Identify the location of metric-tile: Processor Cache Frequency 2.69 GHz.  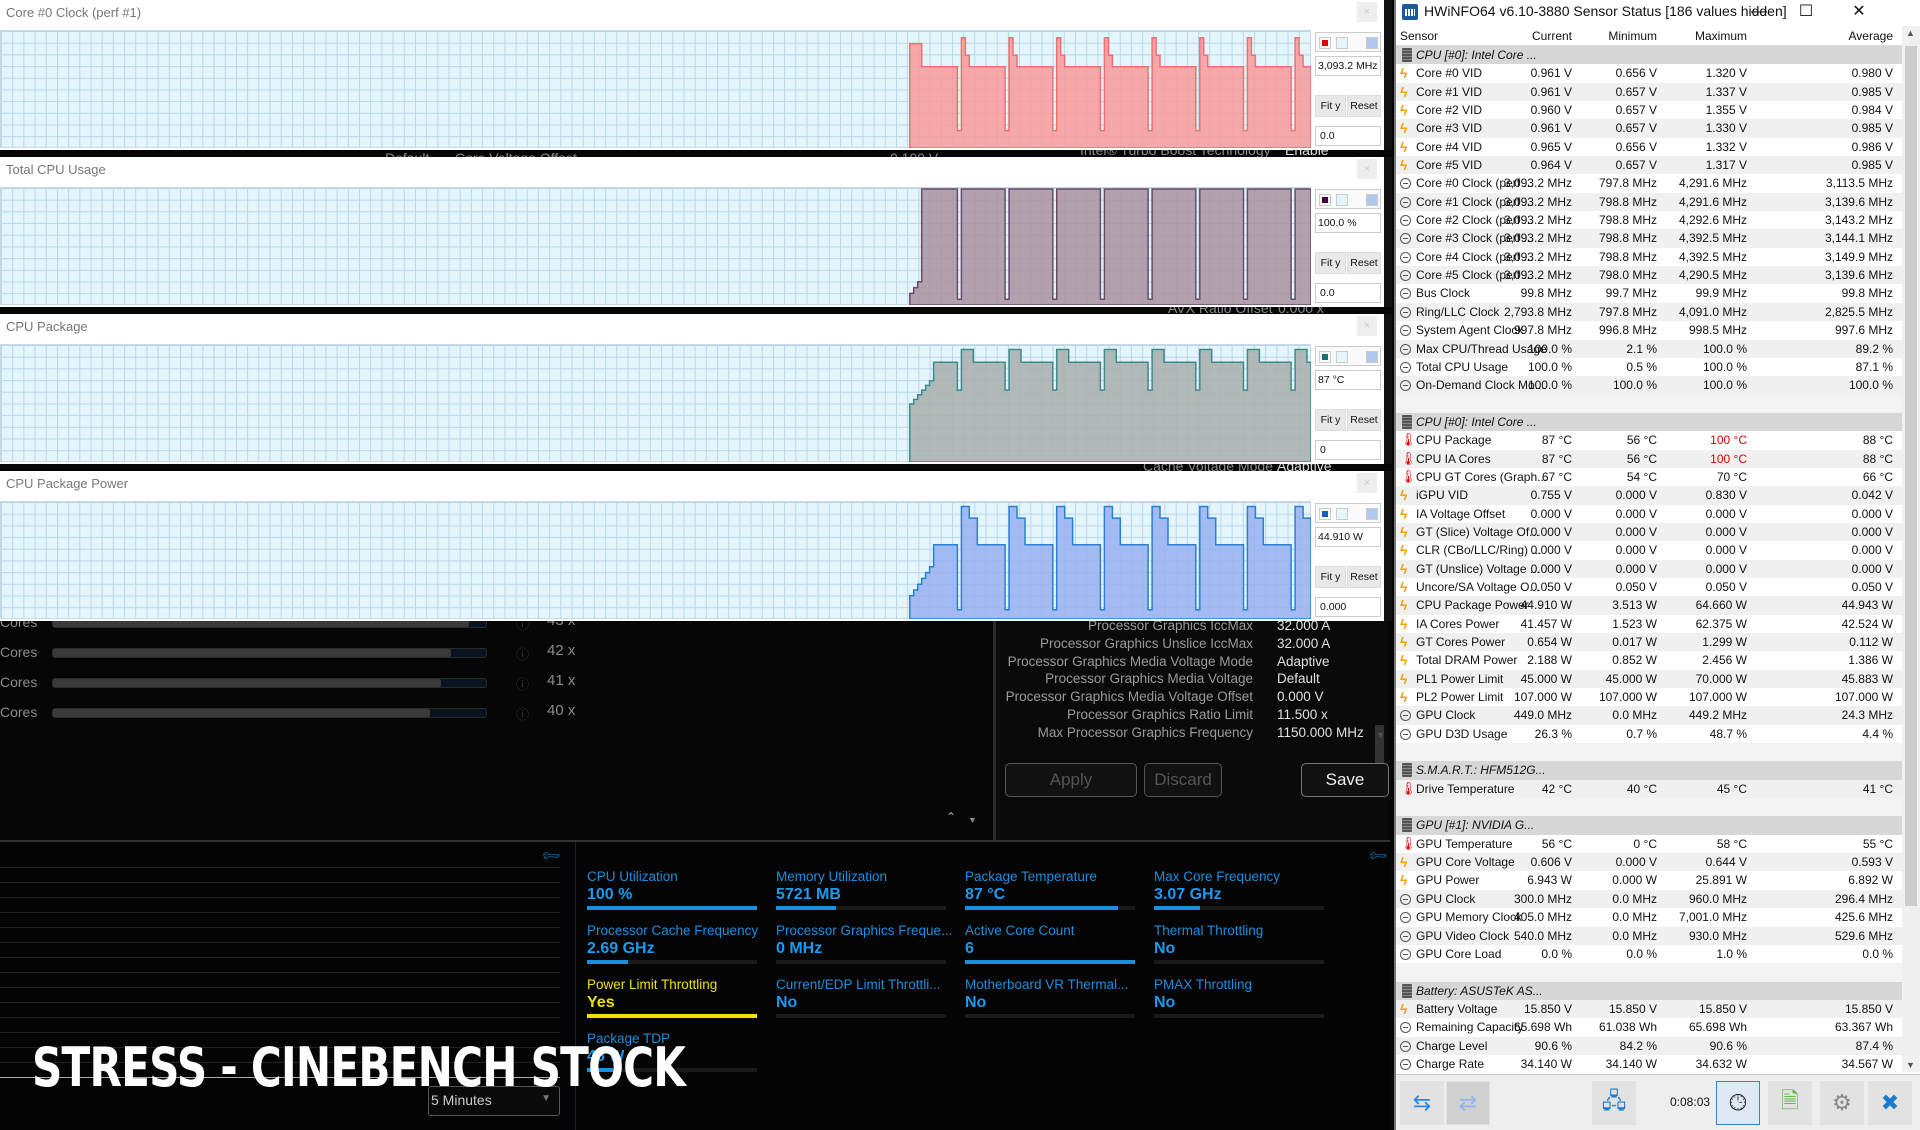
(672, 943).